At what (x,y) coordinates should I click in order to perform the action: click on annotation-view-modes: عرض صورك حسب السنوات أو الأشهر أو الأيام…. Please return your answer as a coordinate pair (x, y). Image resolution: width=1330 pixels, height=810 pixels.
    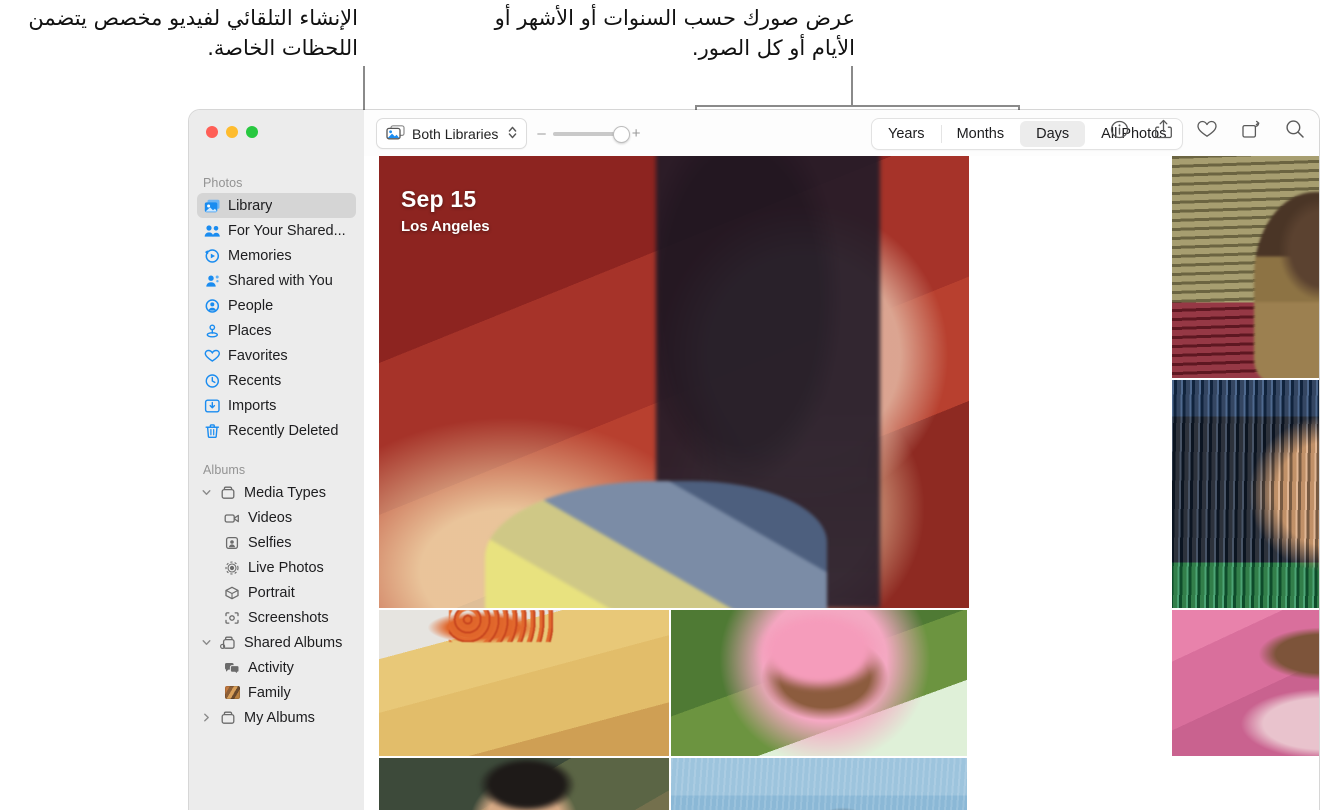
    Looking at the image, I should click on (674, 33).